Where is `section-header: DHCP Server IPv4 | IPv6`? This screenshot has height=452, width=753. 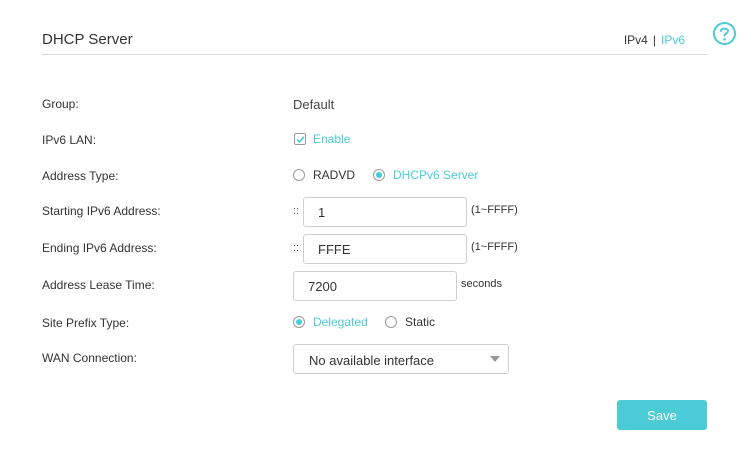 section-header: DHCP Server IPv4 | IPv6 is located at coordinates (374, 38).